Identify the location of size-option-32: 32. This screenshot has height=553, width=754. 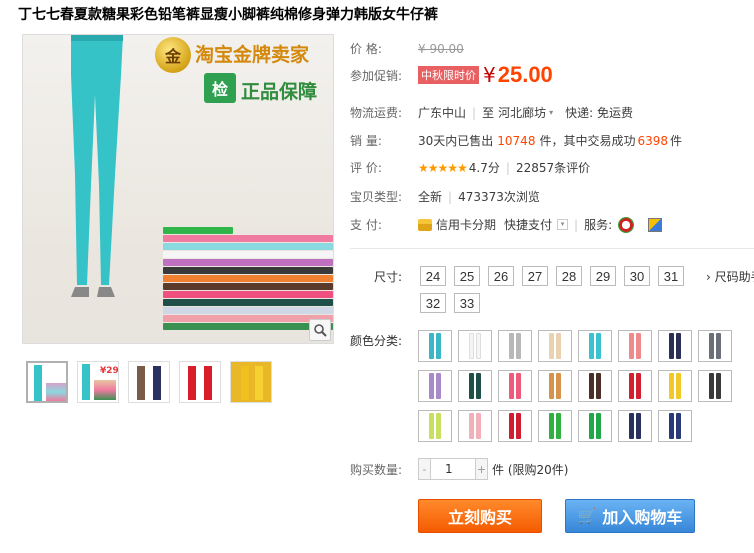
(433, 303).